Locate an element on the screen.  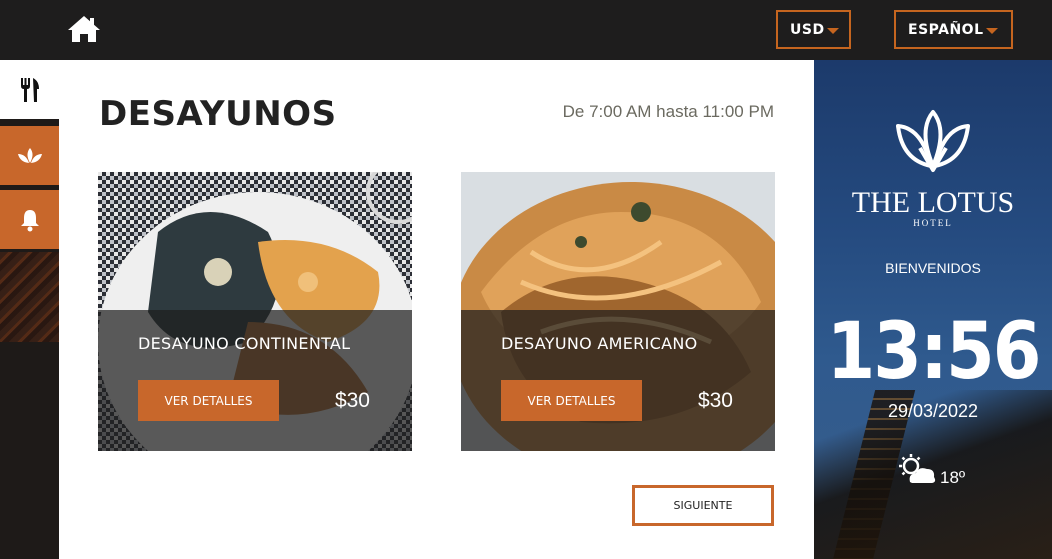
temperature: 18º is located at coordinates (953, 477).